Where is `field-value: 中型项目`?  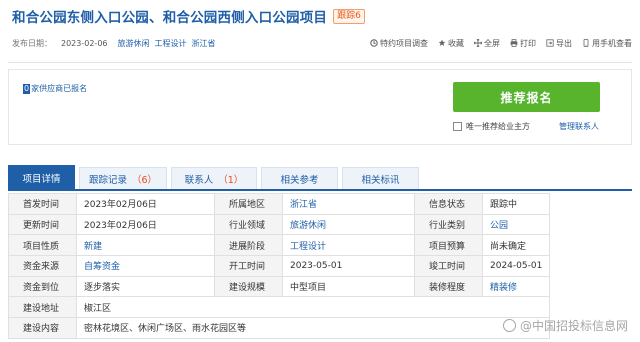 field-value: 中型项目 is located at coordinates (348, 286).